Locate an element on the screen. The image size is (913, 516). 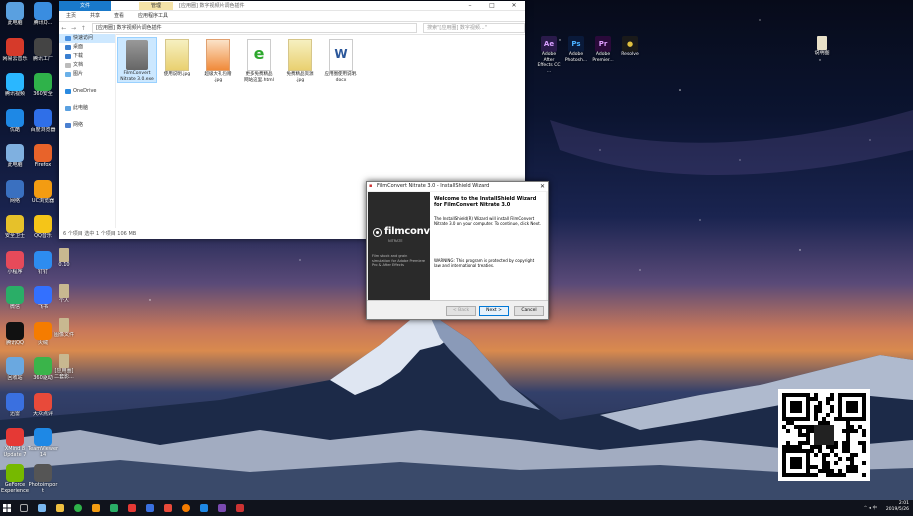
desktop-icon: Photoimpor t is located at coordinates (43, 478).